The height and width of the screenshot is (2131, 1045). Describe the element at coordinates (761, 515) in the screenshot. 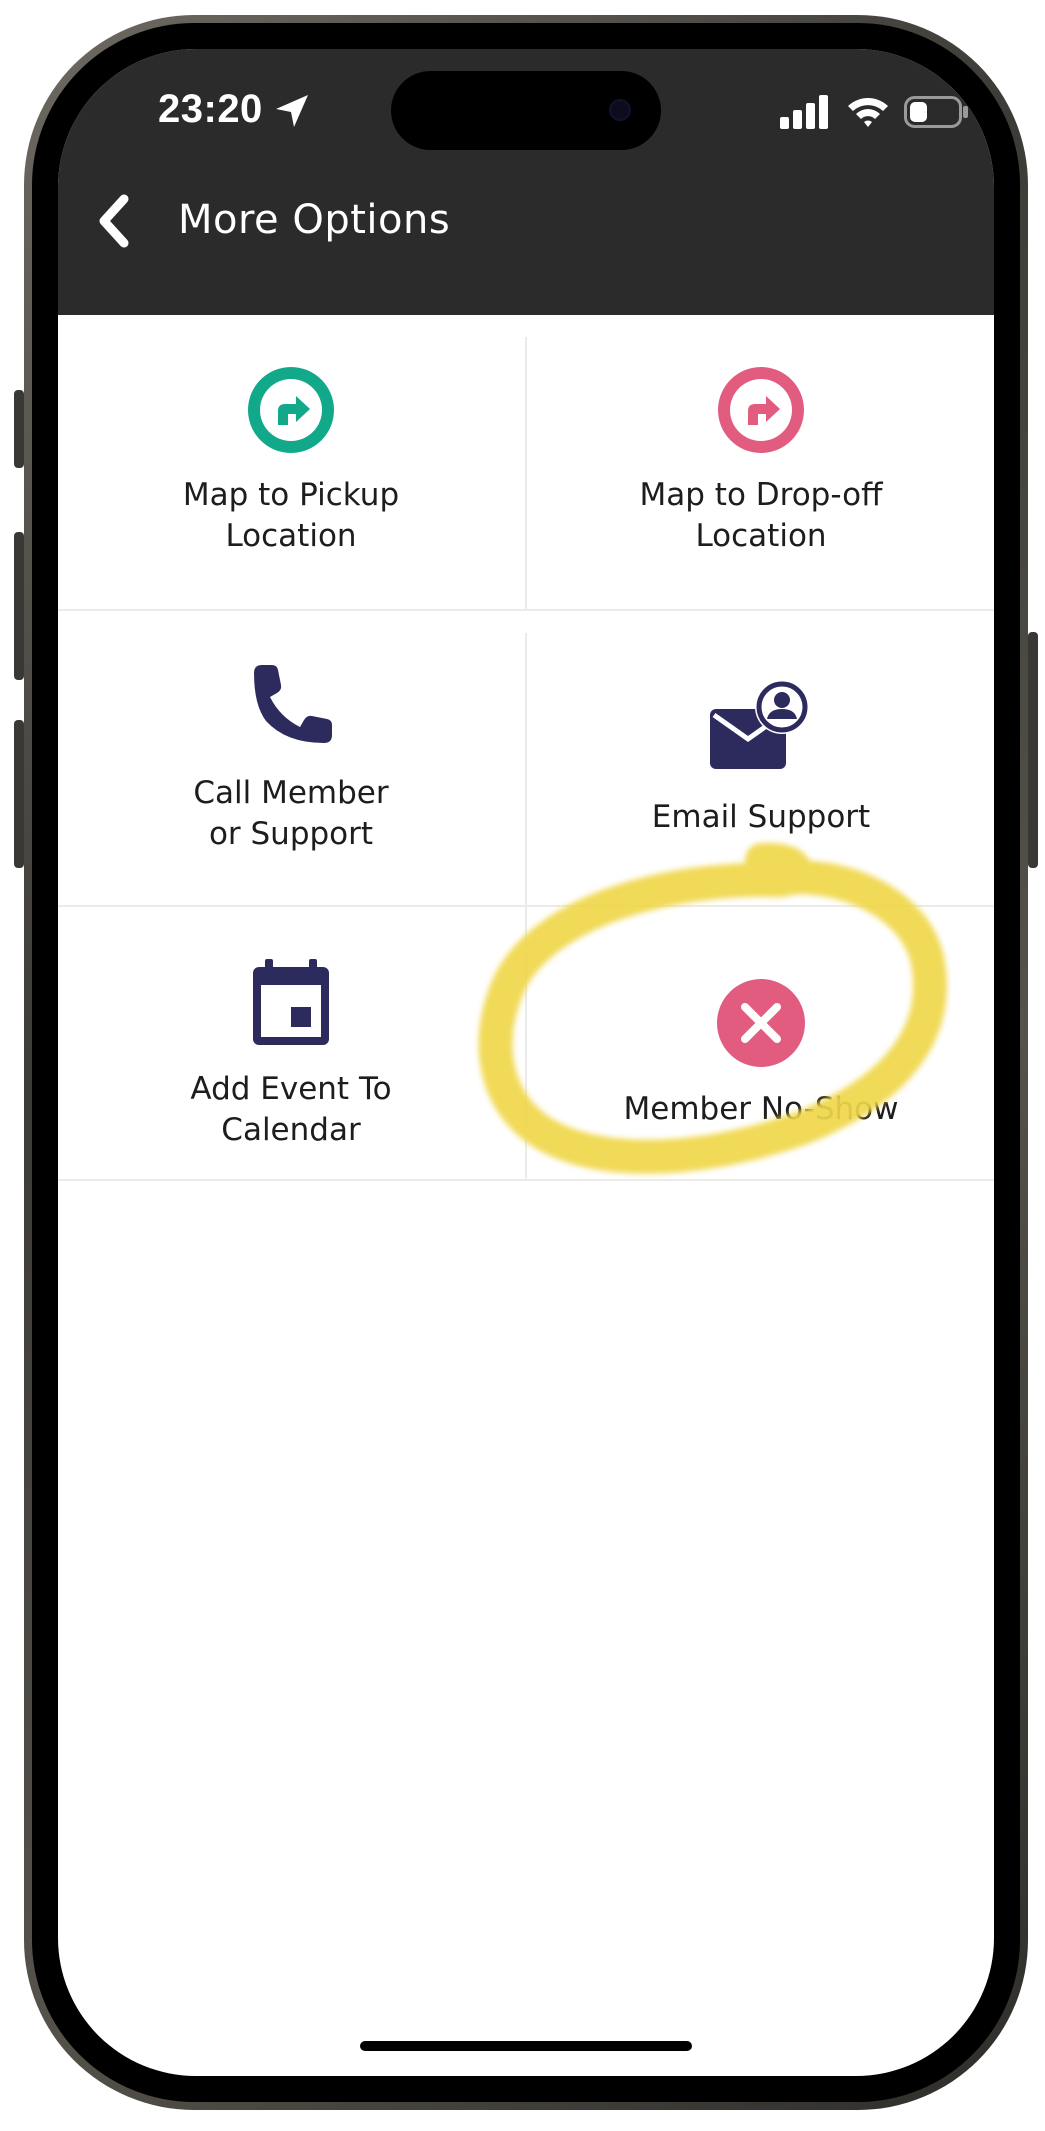

I see `option-label: Map to Drop-off Location` at that location.